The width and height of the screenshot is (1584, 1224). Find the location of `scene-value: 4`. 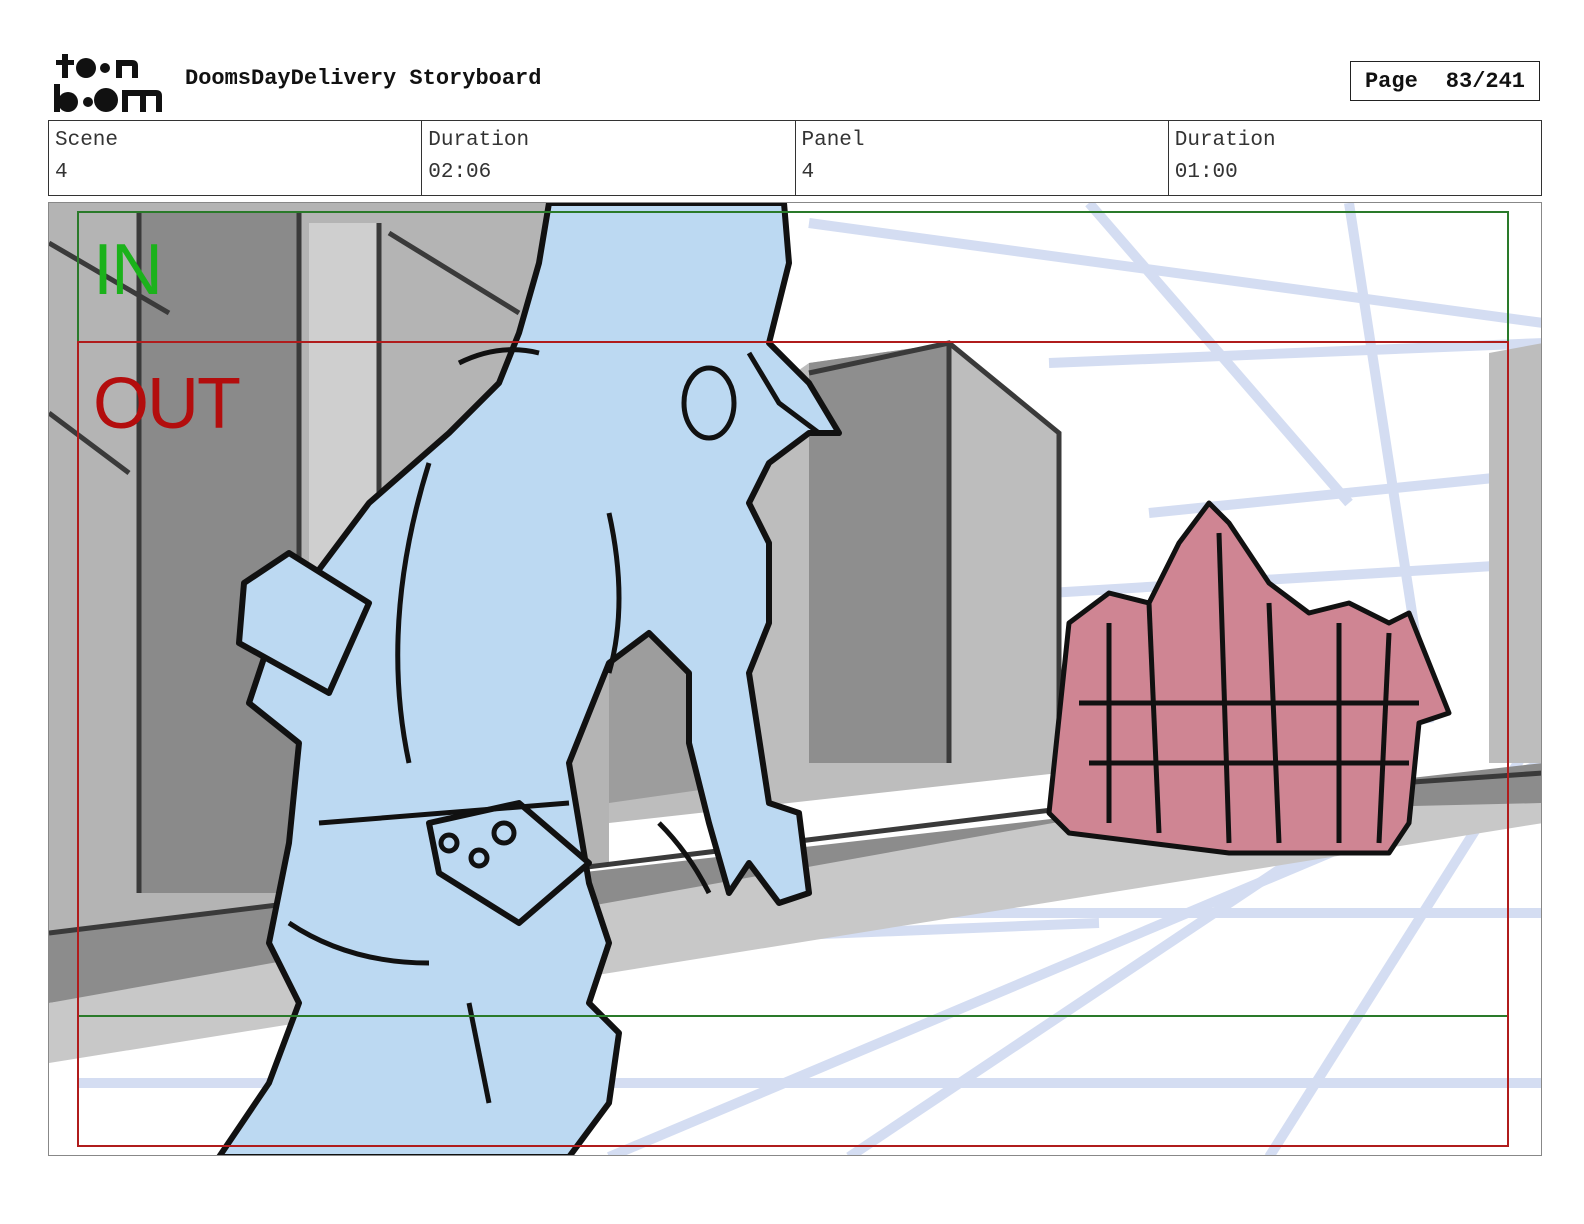

scene-value: 4 is located at coordinates (61, 172).